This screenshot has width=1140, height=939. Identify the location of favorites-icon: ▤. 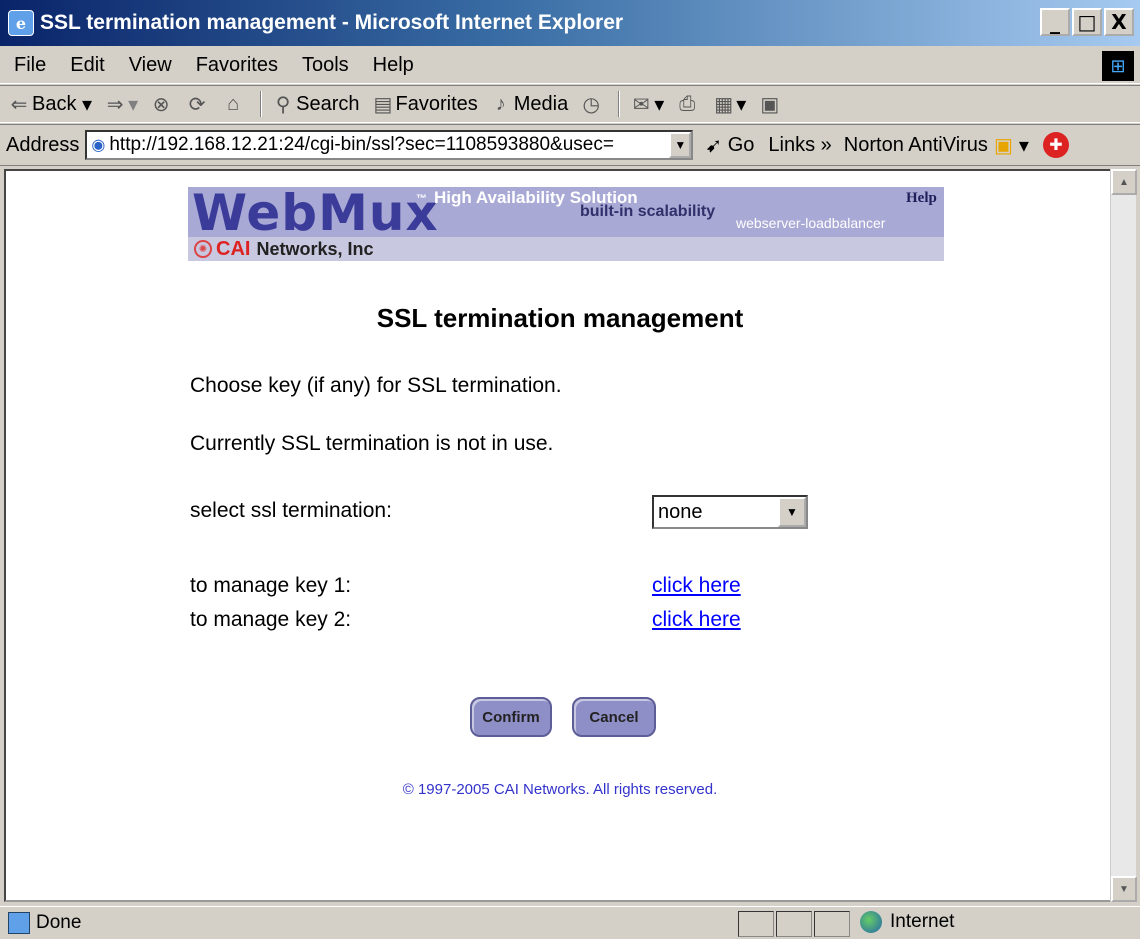
(383, 104).